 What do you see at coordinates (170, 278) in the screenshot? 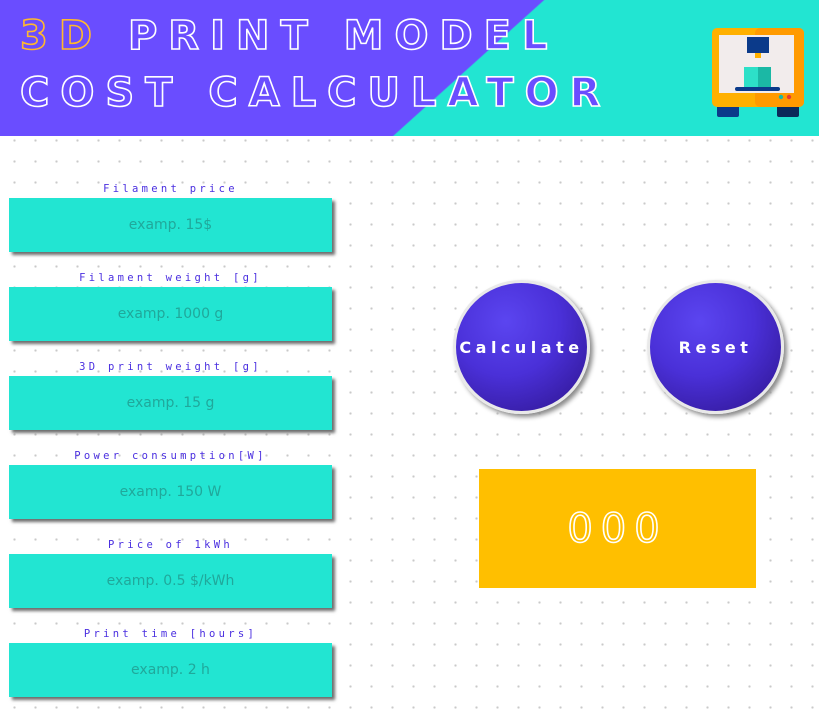
I see `filament-weight-label: Filament weight [g]` at bounding box center [170, 278].